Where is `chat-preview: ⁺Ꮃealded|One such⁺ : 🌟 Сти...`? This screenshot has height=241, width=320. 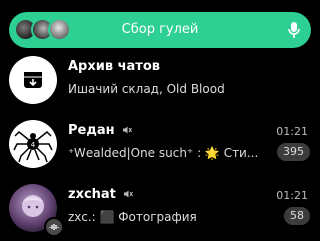 chat-preview: ⁺Ꮃealded|One such⁺ : 🌟 Сти... is located at coordinates (163, 153).